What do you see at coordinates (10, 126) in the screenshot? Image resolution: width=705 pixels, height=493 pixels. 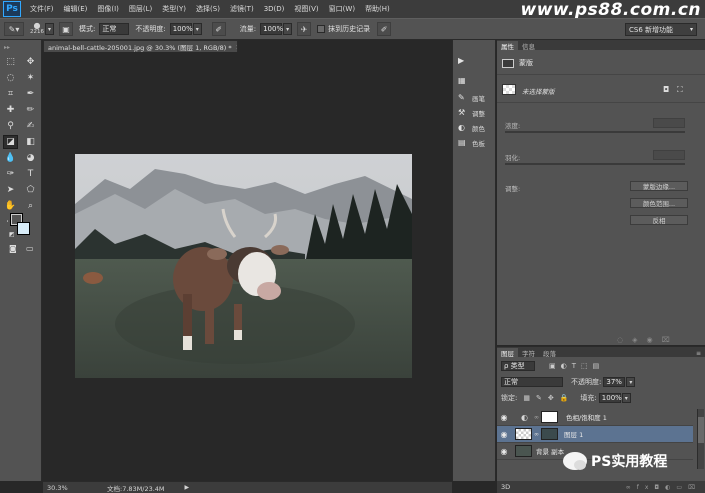 I see `clone-stamp-tool-icon: ⚲` at bounding box center [10, 126].